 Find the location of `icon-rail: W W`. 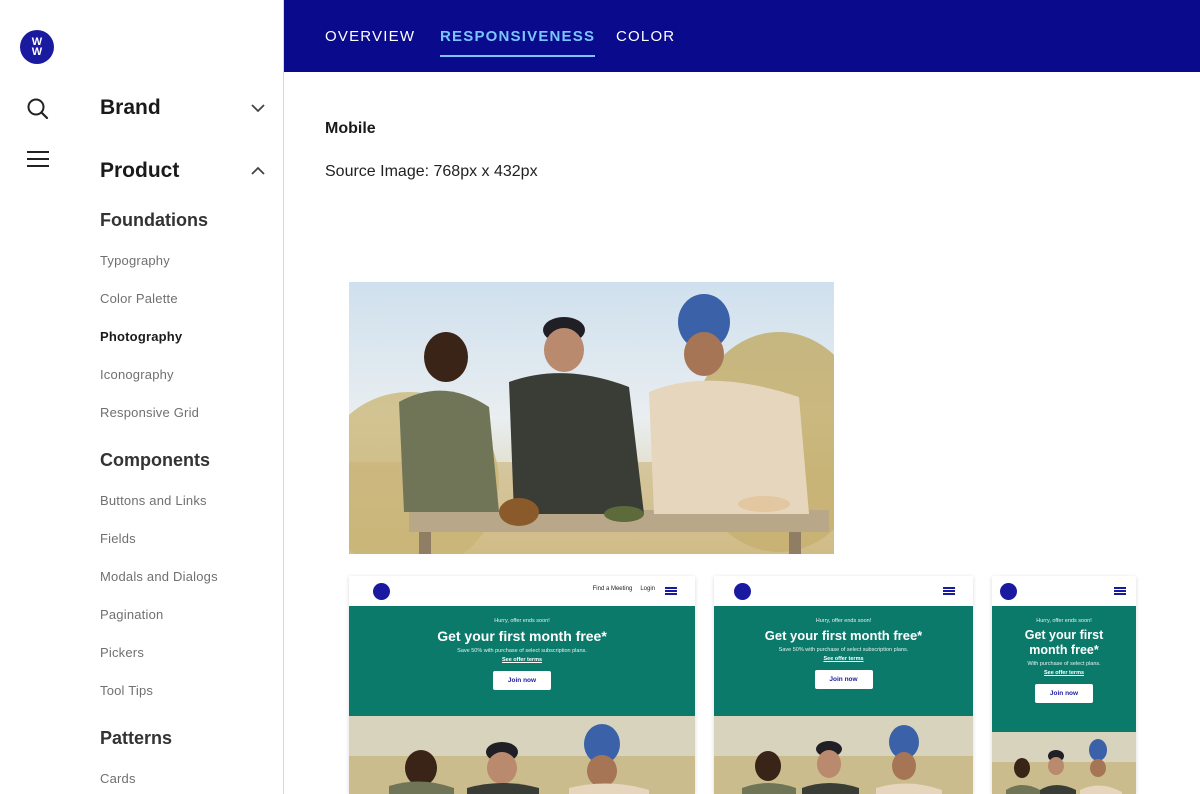

icon-rail: W W is located at coordinates (38, 397).